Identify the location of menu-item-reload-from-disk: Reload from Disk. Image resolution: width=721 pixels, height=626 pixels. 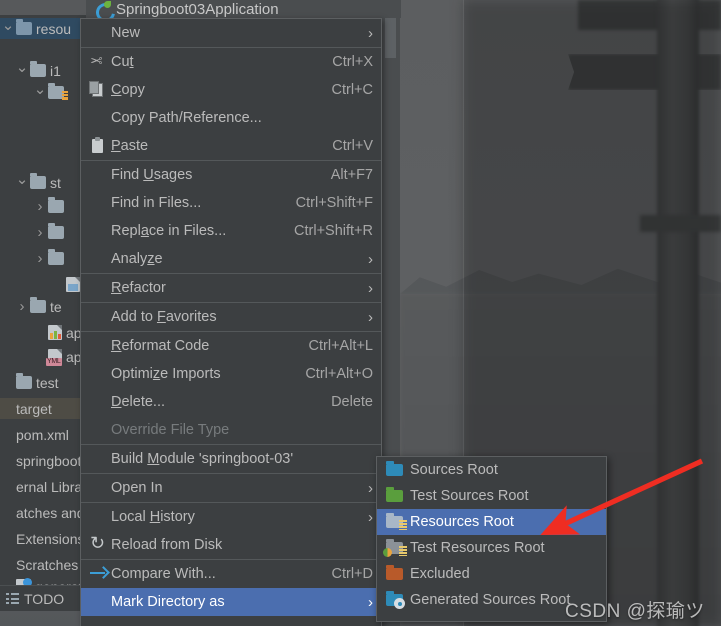
(231, 545).